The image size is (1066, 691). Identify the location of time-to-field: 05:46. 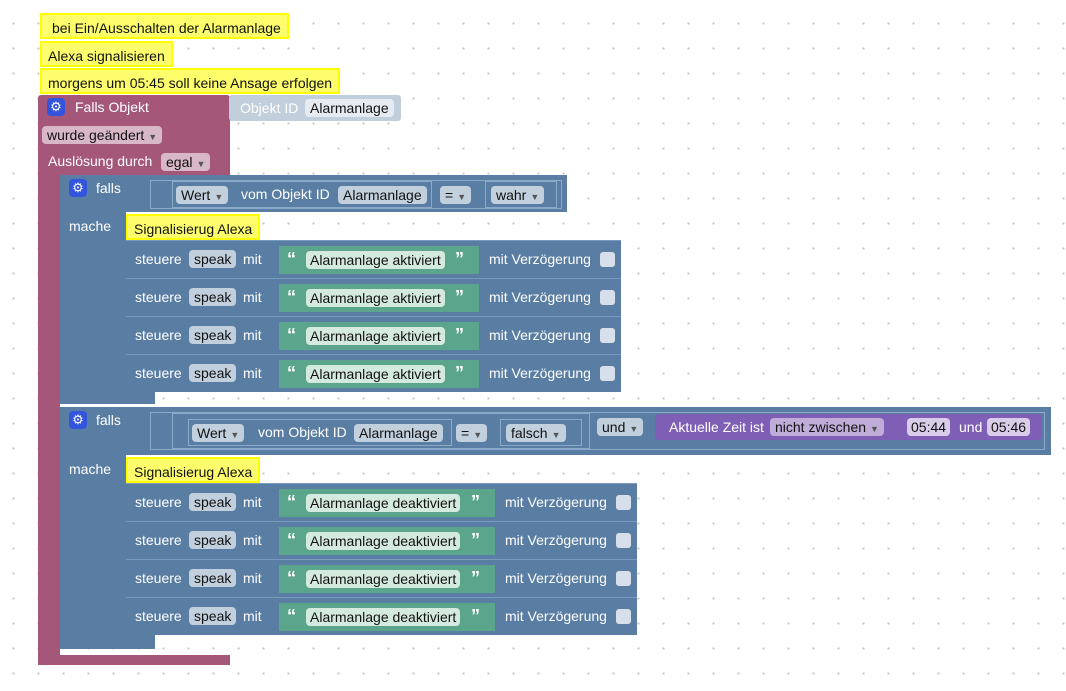
(1009, 427).